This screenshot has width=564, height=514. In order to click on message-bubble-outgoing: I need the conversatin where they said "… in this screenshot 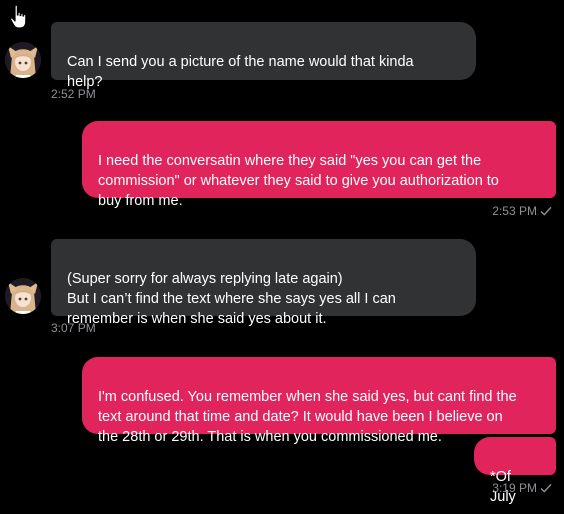, I will do `click(319, 165)`.